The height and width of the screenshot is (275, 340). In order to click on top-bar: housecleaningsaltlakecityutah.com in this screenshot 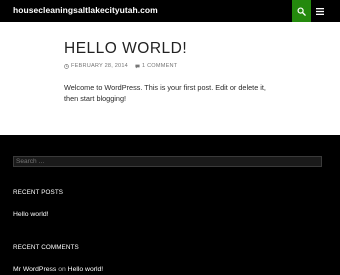, I will do `click(170, 11)`.